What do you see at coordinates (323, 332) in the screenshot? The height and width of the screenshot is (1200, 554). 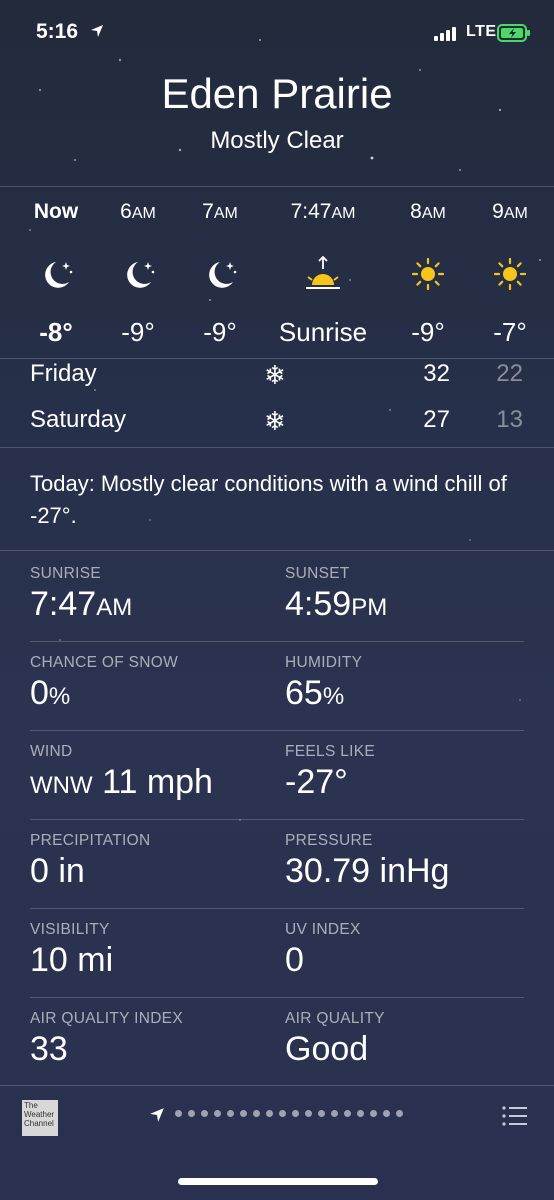 I see `hour-temp: Sunrise` at bounding box center [323, 332].